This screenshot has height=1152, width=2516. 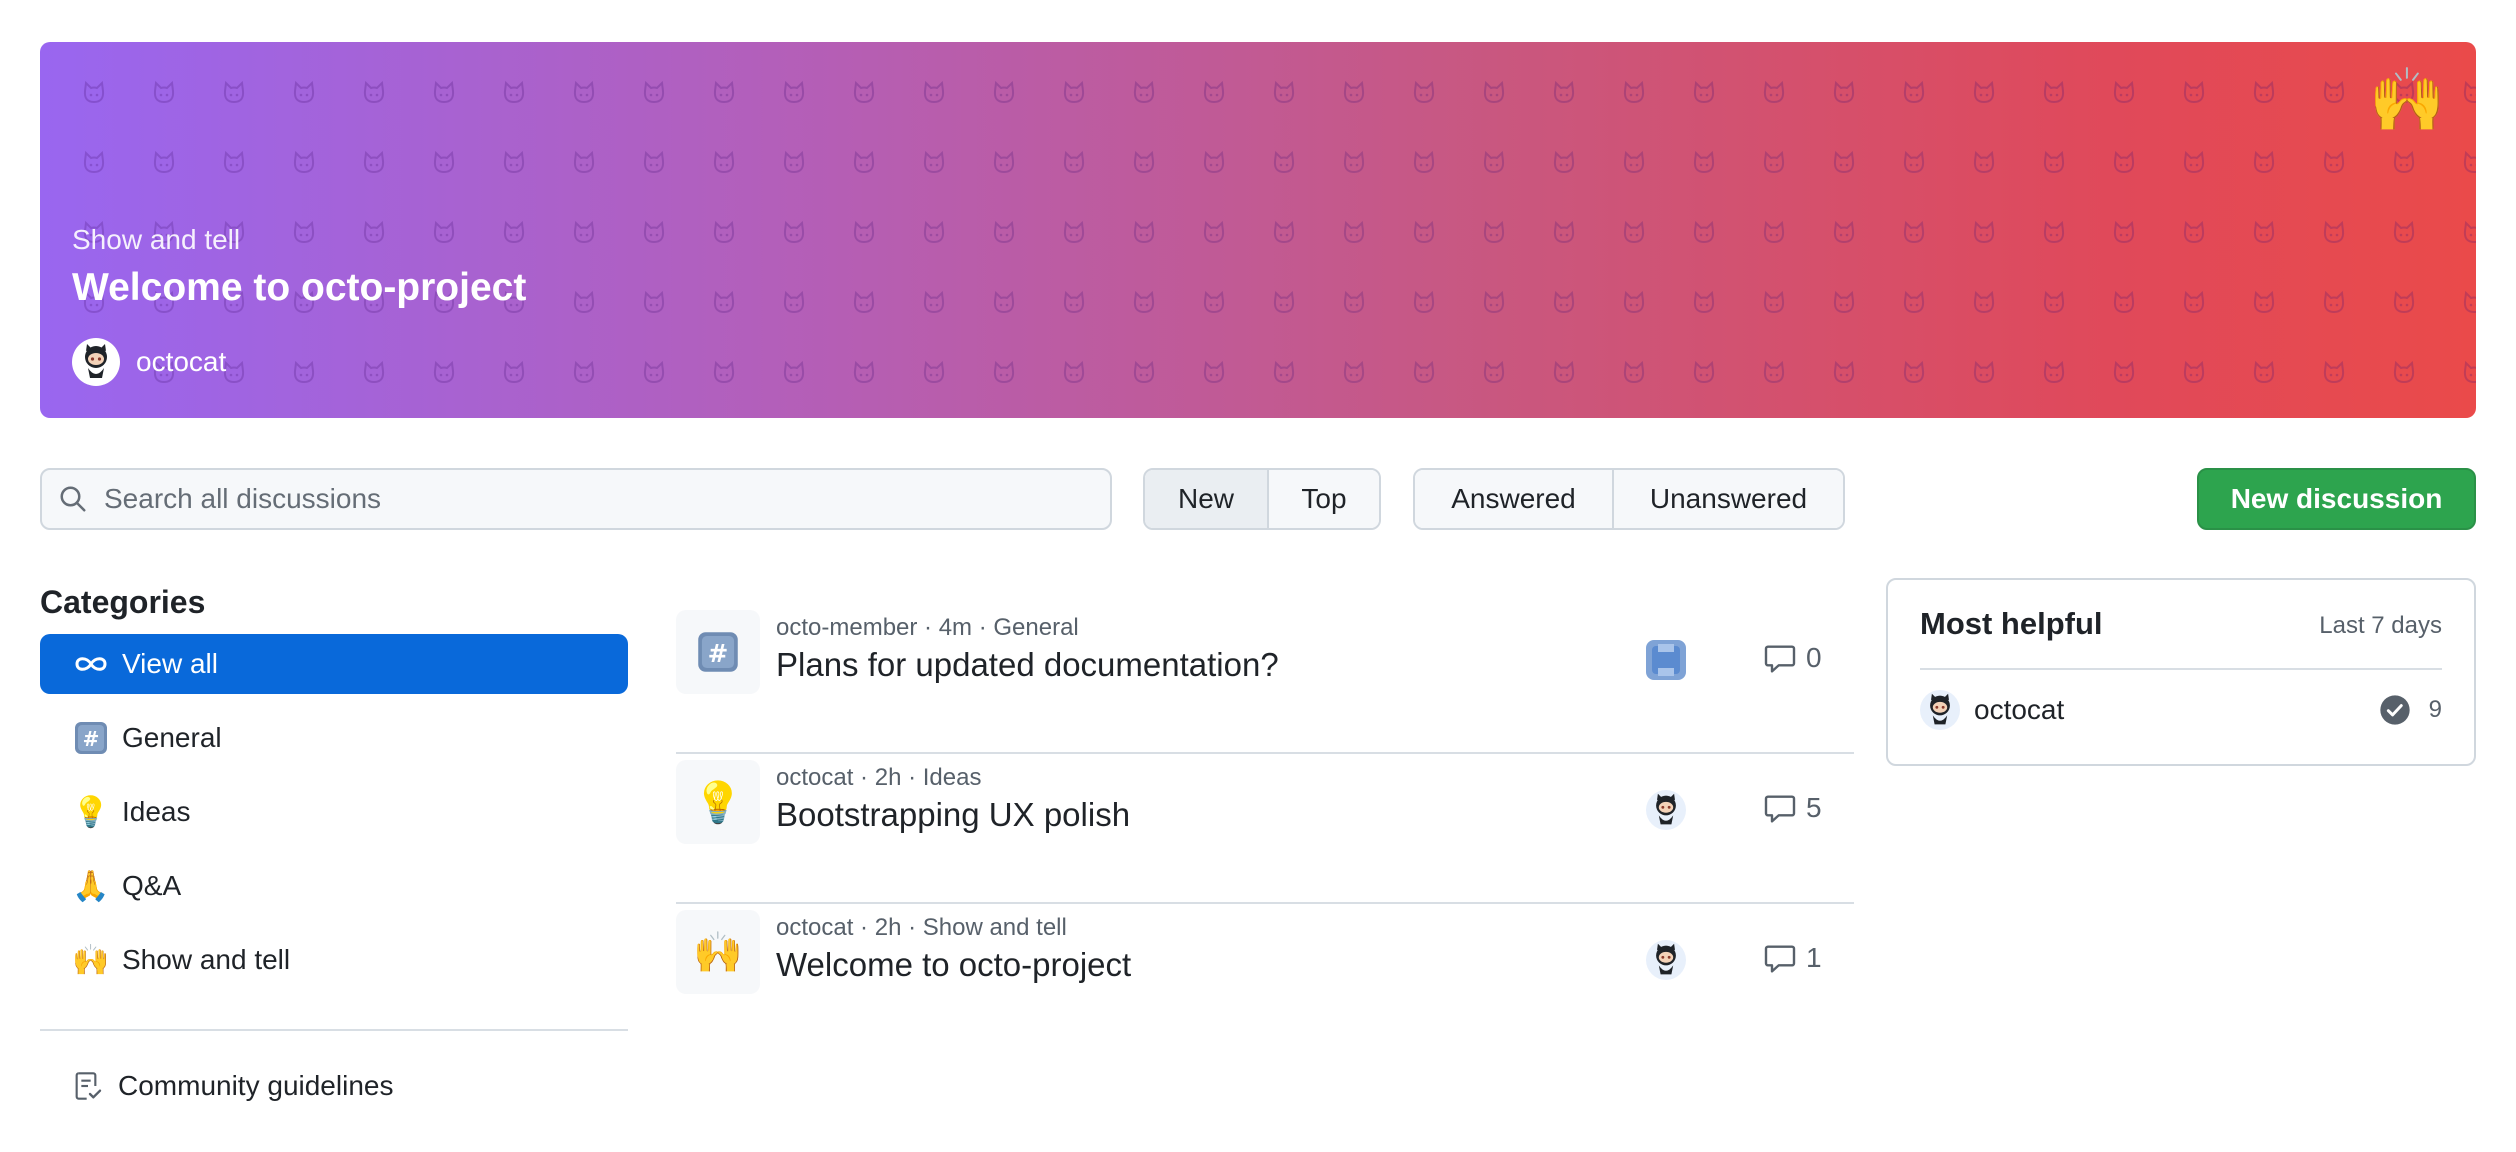 I want to click on sidebar-item-ideas: 💡 Ideas, so click(x=334, y=812).